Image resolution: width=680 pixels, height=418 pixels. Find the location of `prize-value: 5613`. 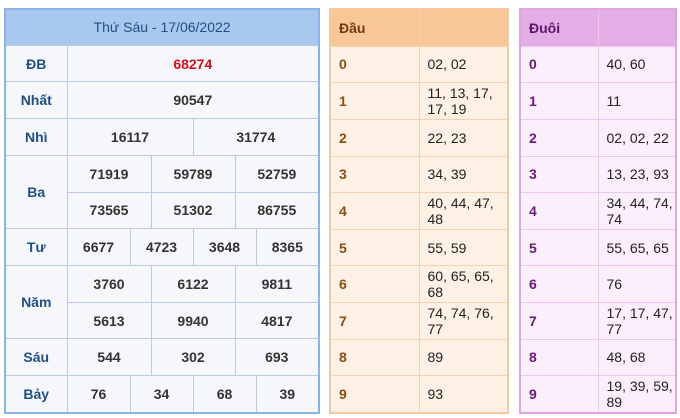

prize-value: 5613 is located at coordinates (109, 320).